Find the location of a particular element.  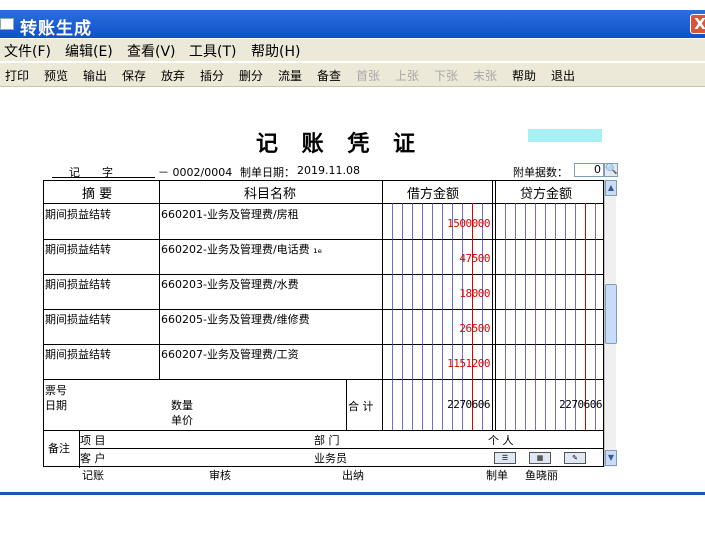

menu-help: 帮助(H) is located at coordinates (275, 51).